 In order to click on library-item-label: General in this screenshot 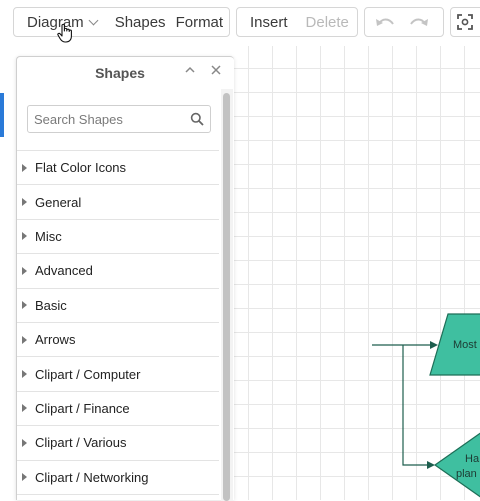, I will do `click(58, 202)`.